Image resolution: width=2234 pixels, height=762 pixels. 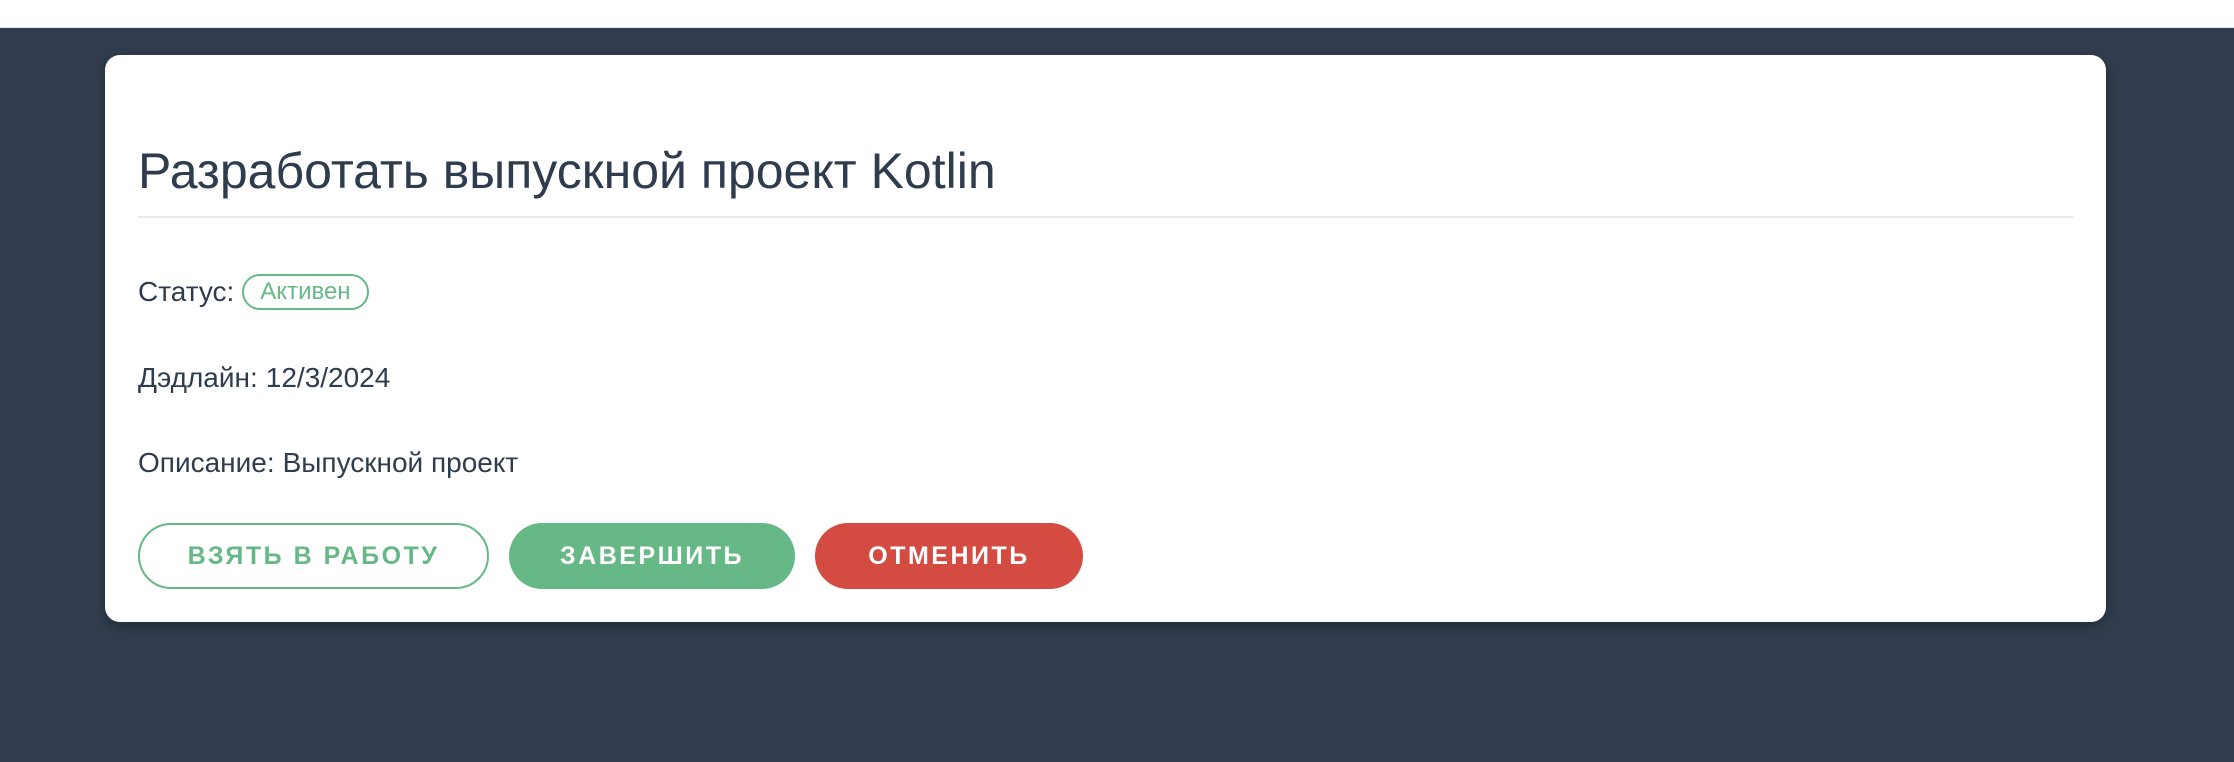 I want to click on take-in-work-button: ВЗЯТЬ В РАБОТУ, so click(x=313, y=556).